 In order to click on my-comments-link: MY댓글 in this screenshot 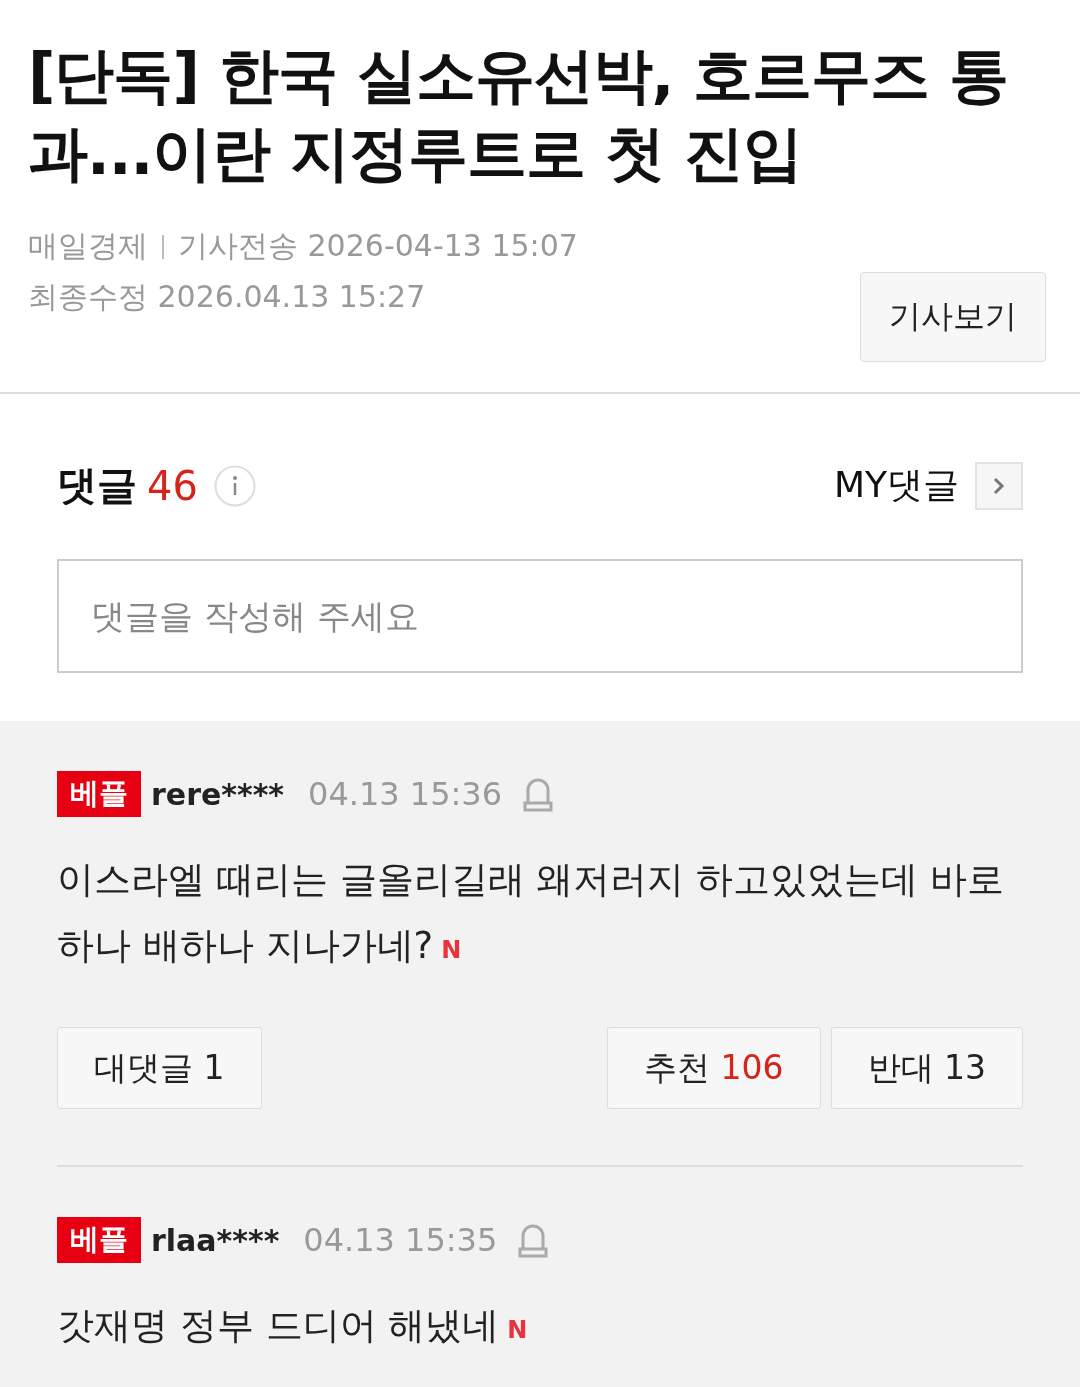, I will do `click(896, 485)`.